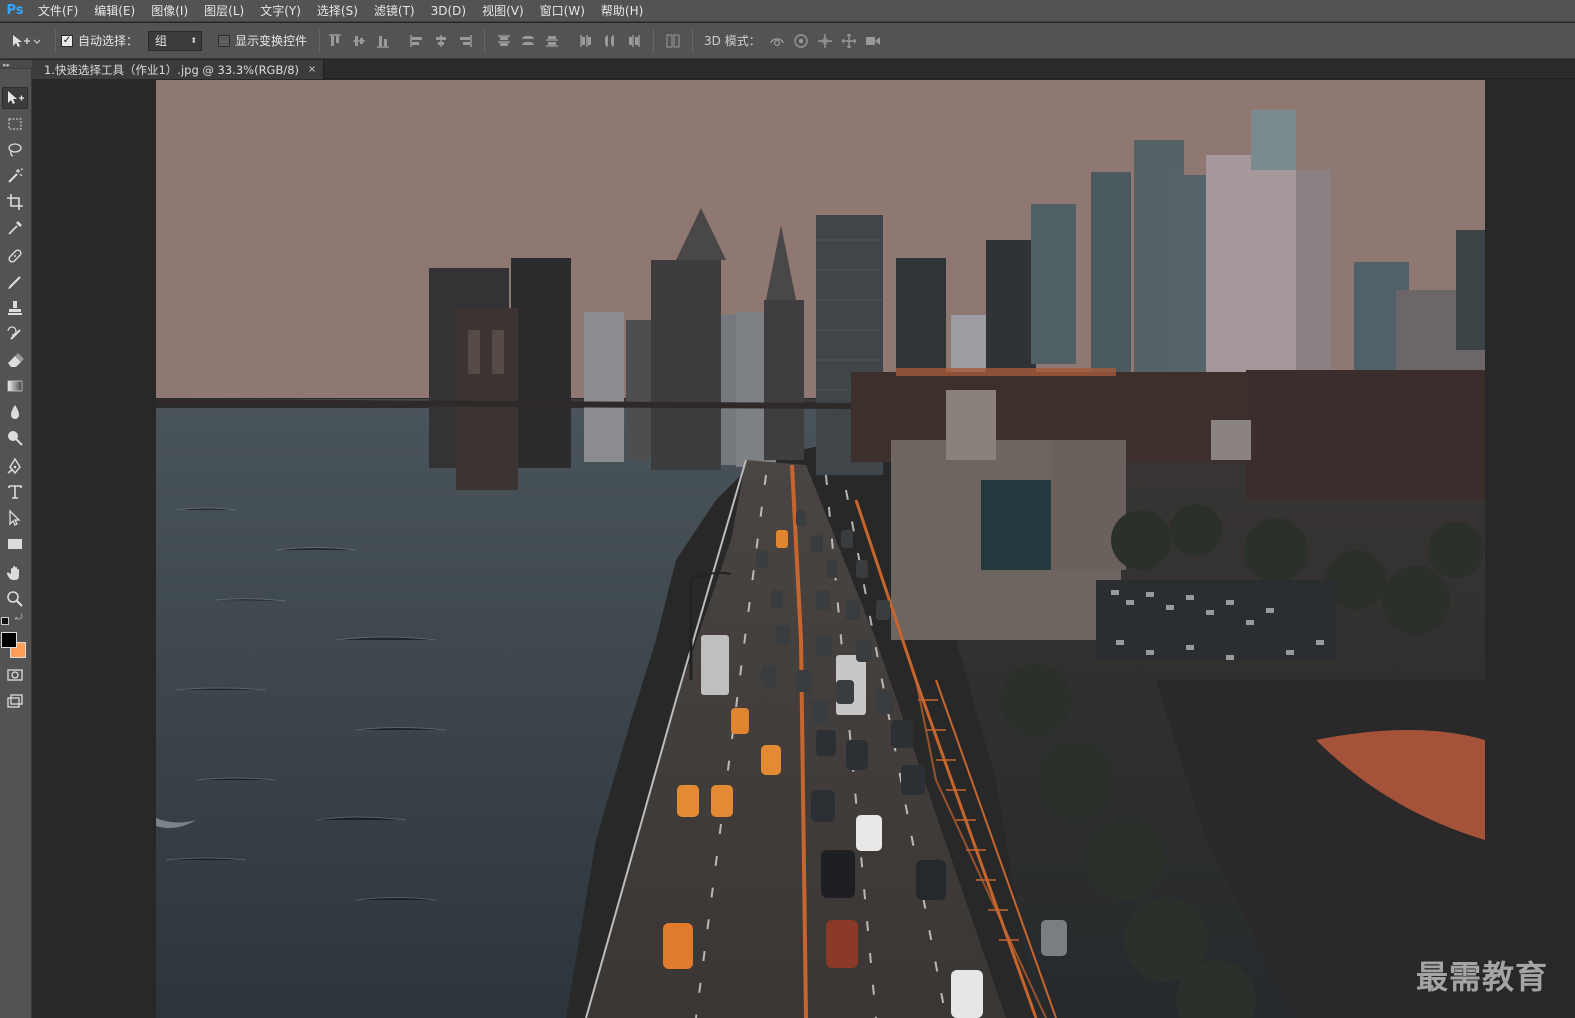 This screenshot has height=1018, width=1575. I want to click on menu-layer: 图层(L), so click(224, 11).